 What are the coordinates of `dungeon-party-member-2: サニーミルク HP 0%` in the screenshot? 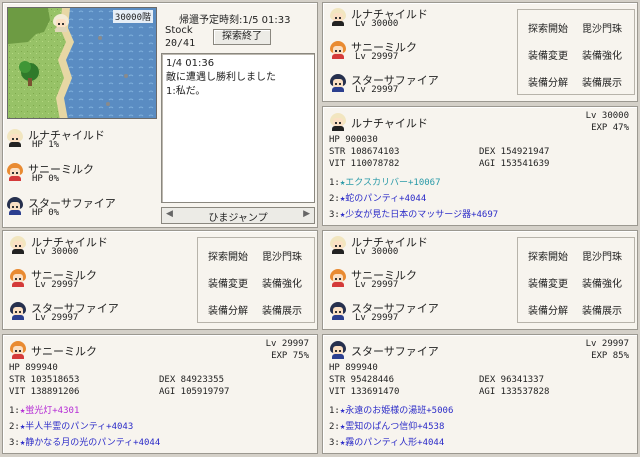 It's located at (81, 175).